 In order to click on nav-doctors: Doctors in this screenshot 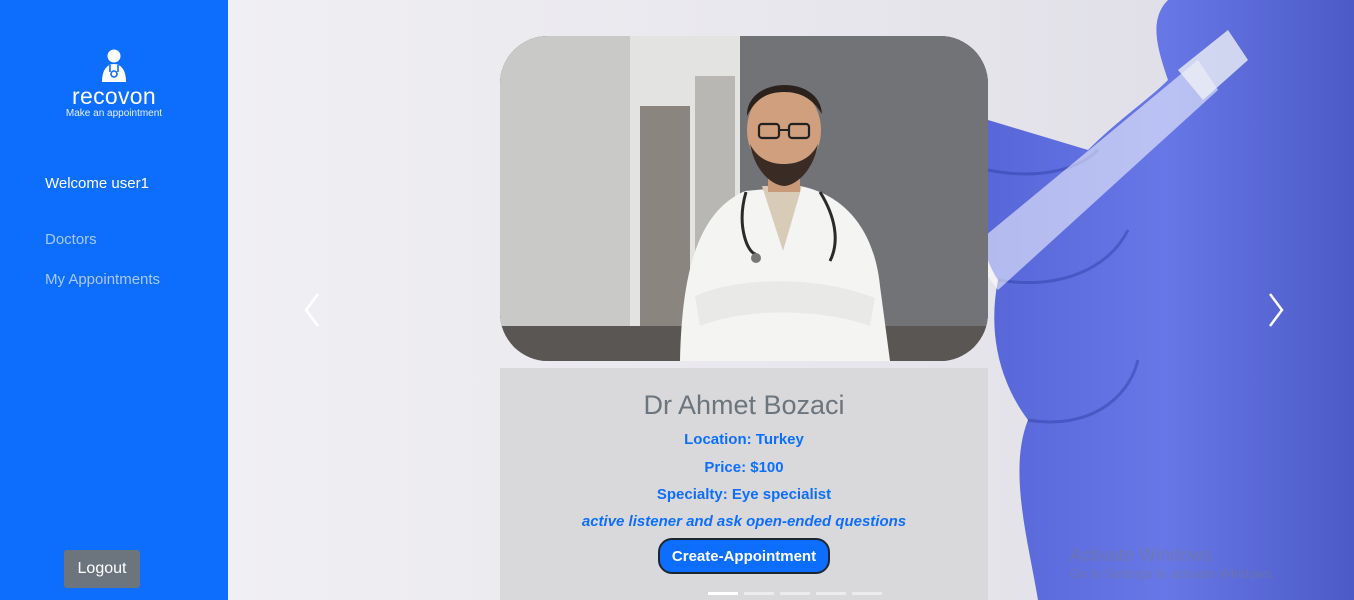, I will do `click(71, 239)`.